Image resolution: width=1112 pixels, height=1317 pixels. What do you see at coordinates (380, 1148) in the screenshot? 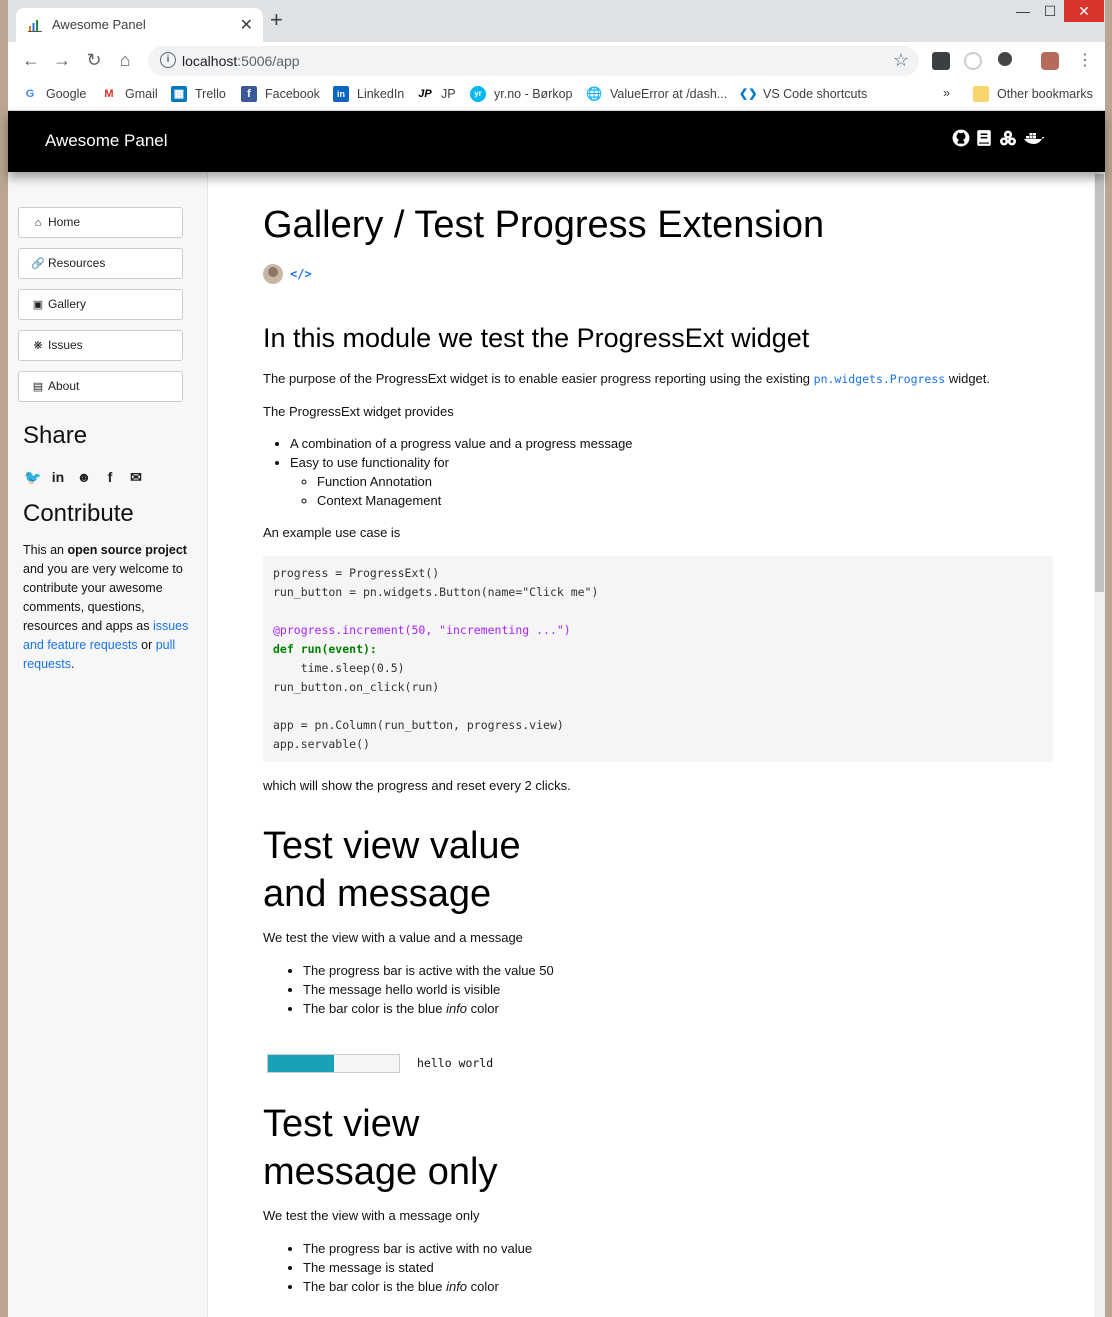
I see `section-title: Test view message only` at bounding box center [380, 1148].